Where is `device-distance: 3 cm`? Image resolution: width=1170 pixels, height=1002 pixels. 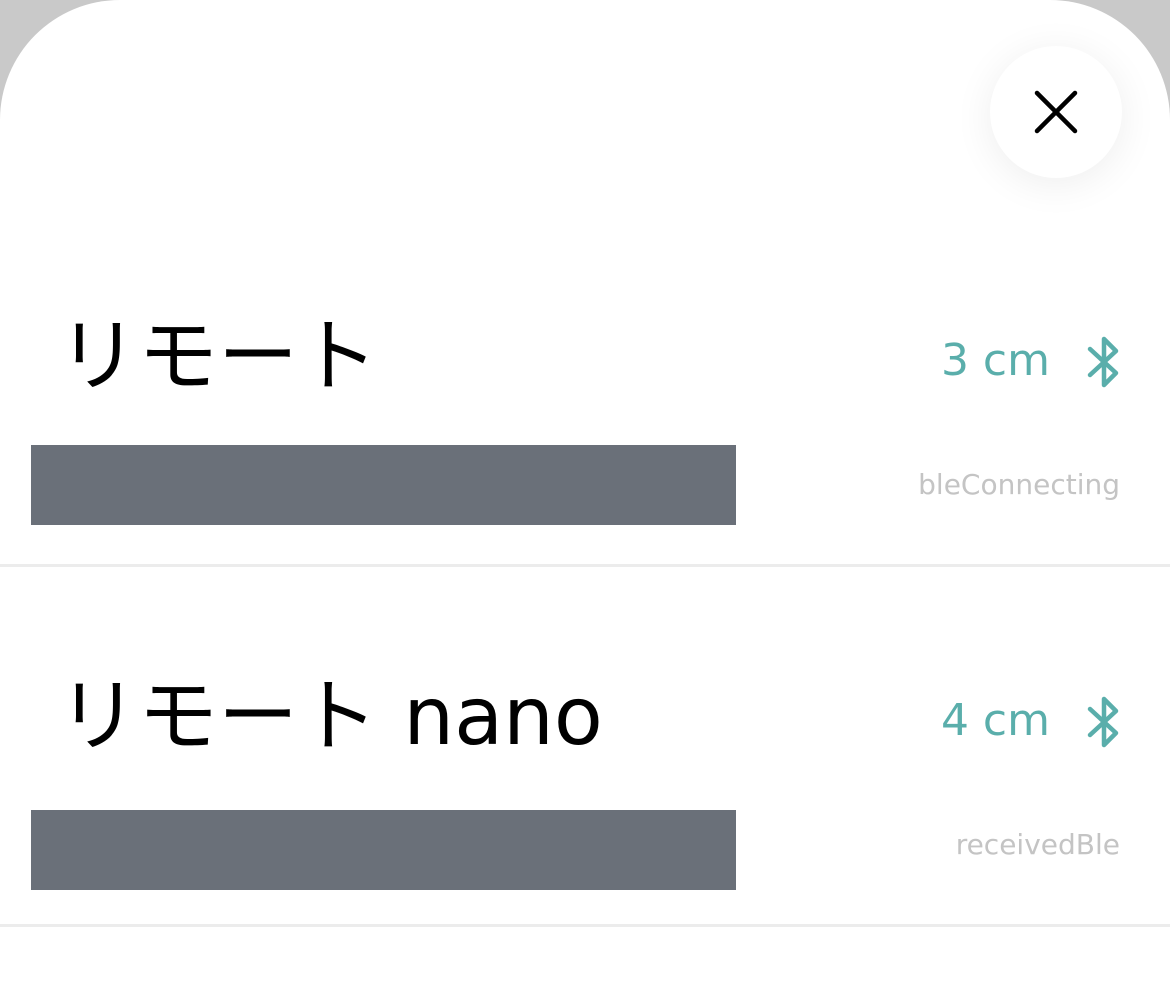 device-distance: 3 cm is located at coordinates (995, 360).